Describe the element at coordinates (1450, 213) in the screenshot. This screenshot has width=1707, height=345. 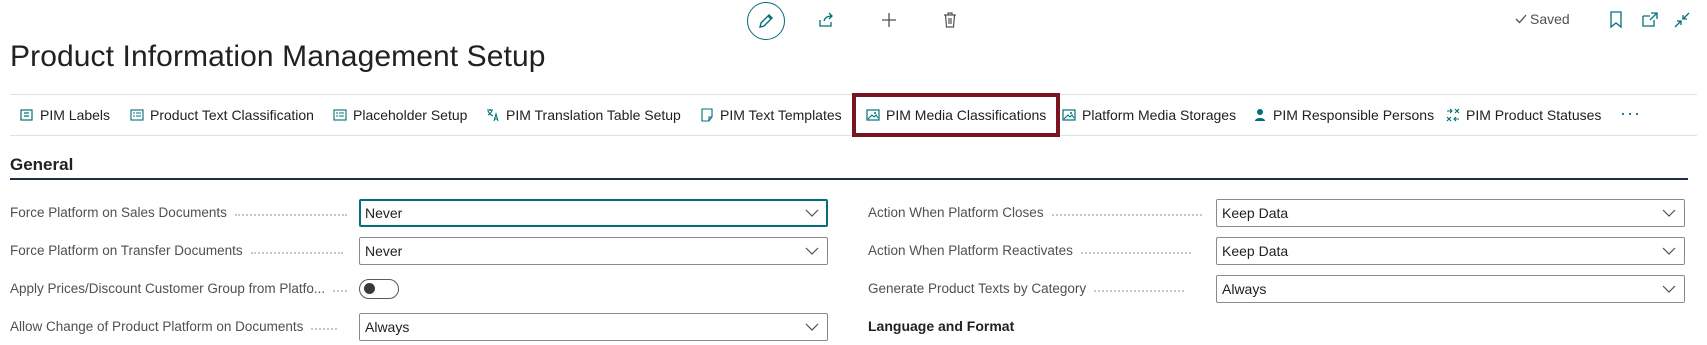
I see `action-platform-closes-select: Keep Data` at that location.